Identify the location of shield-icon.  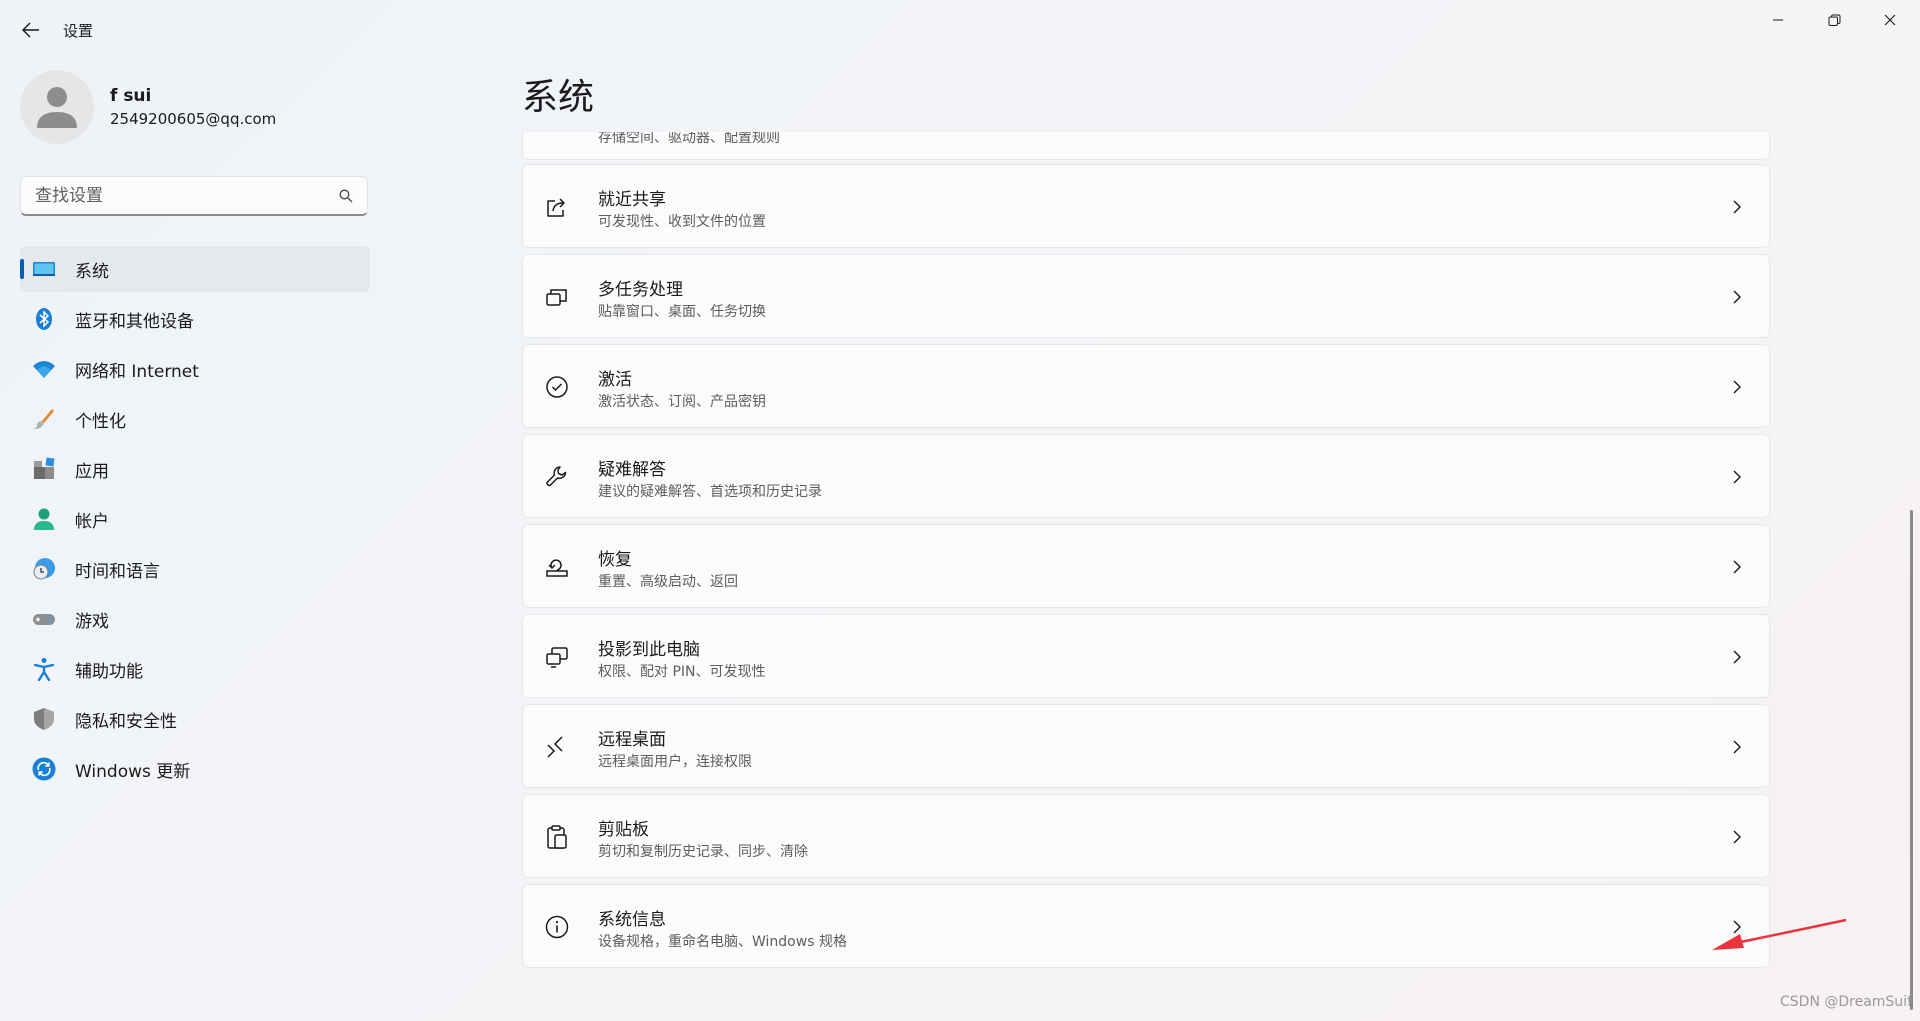
(44, 719).